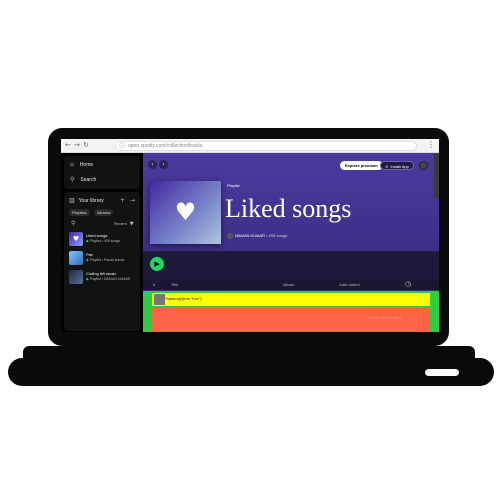 The image size is (500, 500). What do you see at coordinates (385, 317) in the screenshot?
I see `overlay-text: Screen Sheet Rom` at bounding box center [385, 317].